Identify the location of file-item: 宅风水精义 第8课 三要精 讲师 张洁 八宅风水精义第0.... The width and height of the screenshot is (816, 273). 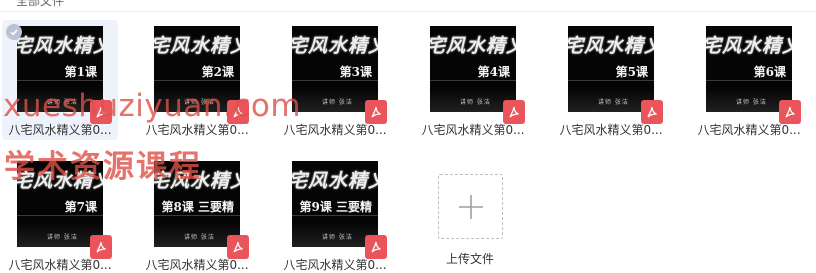
(197, 214).